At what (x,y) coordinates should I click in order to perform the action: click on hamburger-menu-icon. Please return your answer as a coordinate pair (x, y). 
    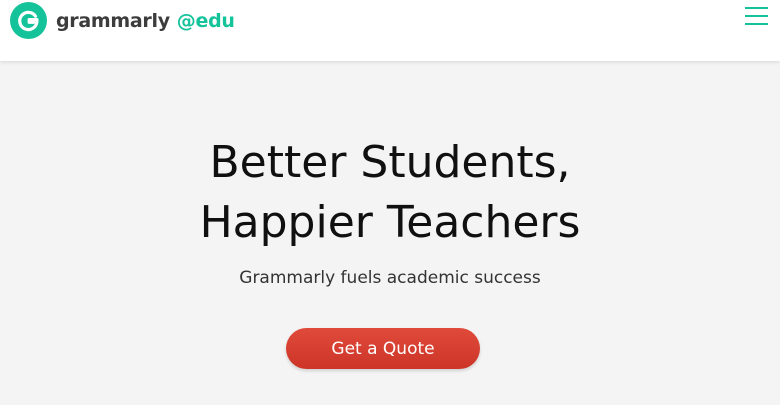
    Looking at the image, I should click on (756, 16).